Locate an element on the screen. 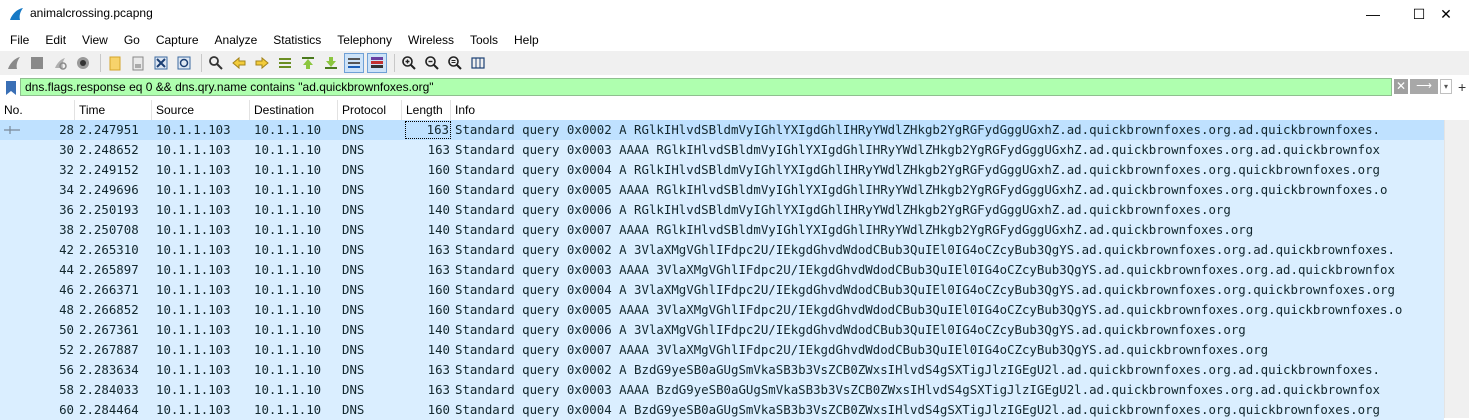  packet-no: 46 is located at coordinates (66, 289).